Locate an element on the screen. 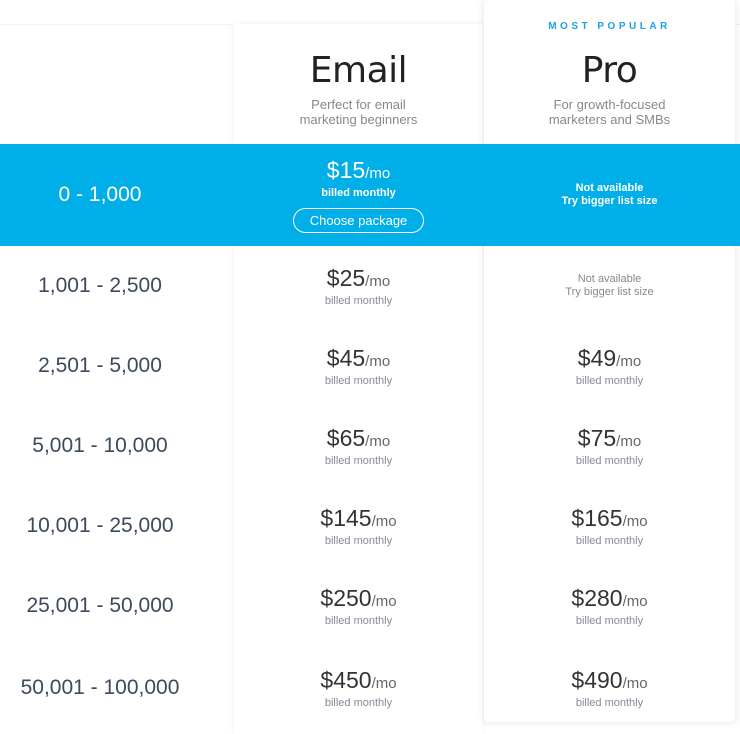  price-amount: $25 is located at coordinates (346, 277).